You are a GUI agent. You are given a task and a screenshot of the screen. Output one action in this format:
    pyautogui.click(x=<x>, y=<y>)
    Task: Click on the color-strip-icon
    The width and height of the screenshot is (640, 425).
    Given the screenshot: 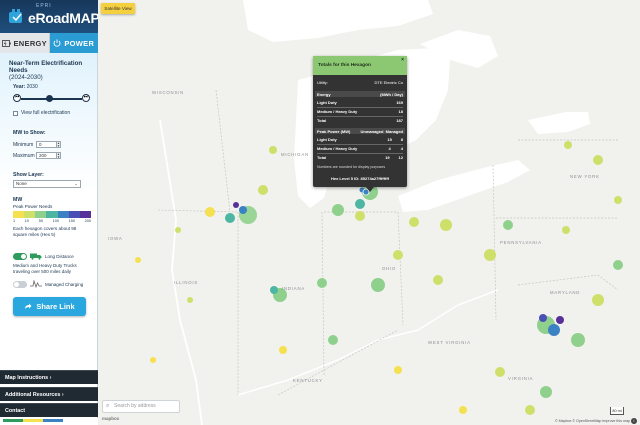 What is the action you would take?
    pyautogui.click(x=33, y=420)
    